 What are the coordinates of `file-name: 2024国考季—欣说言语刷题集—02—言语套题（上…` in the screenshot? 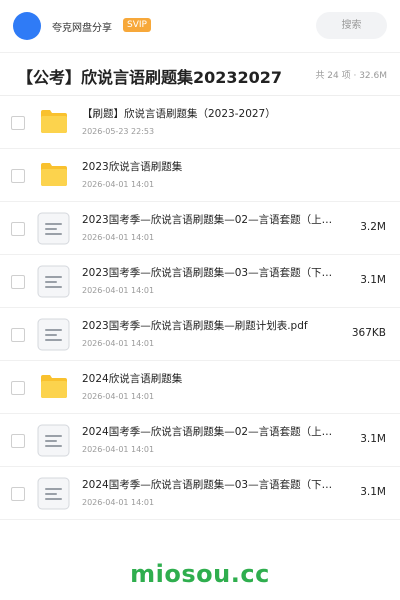 It's located at (207, 432).